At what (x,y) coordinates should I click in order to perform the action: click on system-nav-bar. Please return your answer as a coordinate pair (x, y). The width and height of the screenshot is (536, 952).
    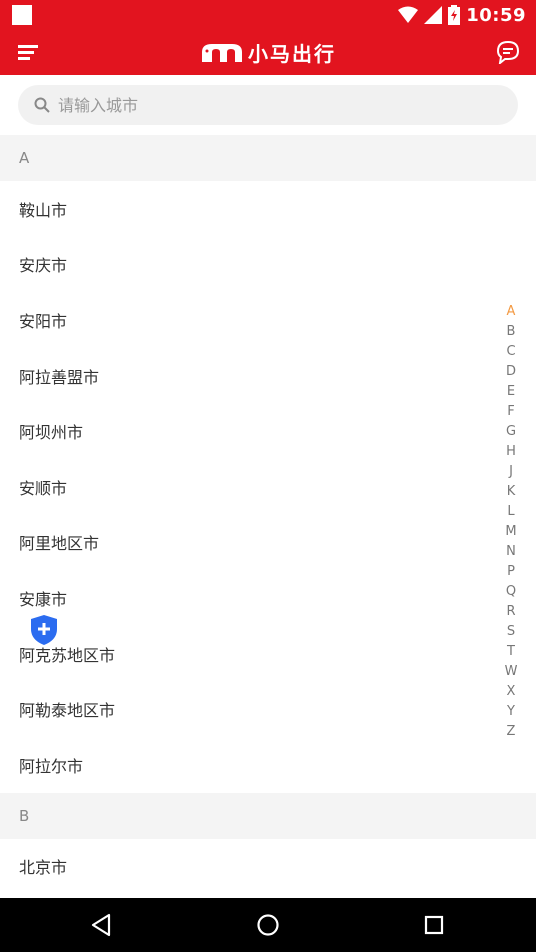
    Looking at the image, I should click on (268, 925).